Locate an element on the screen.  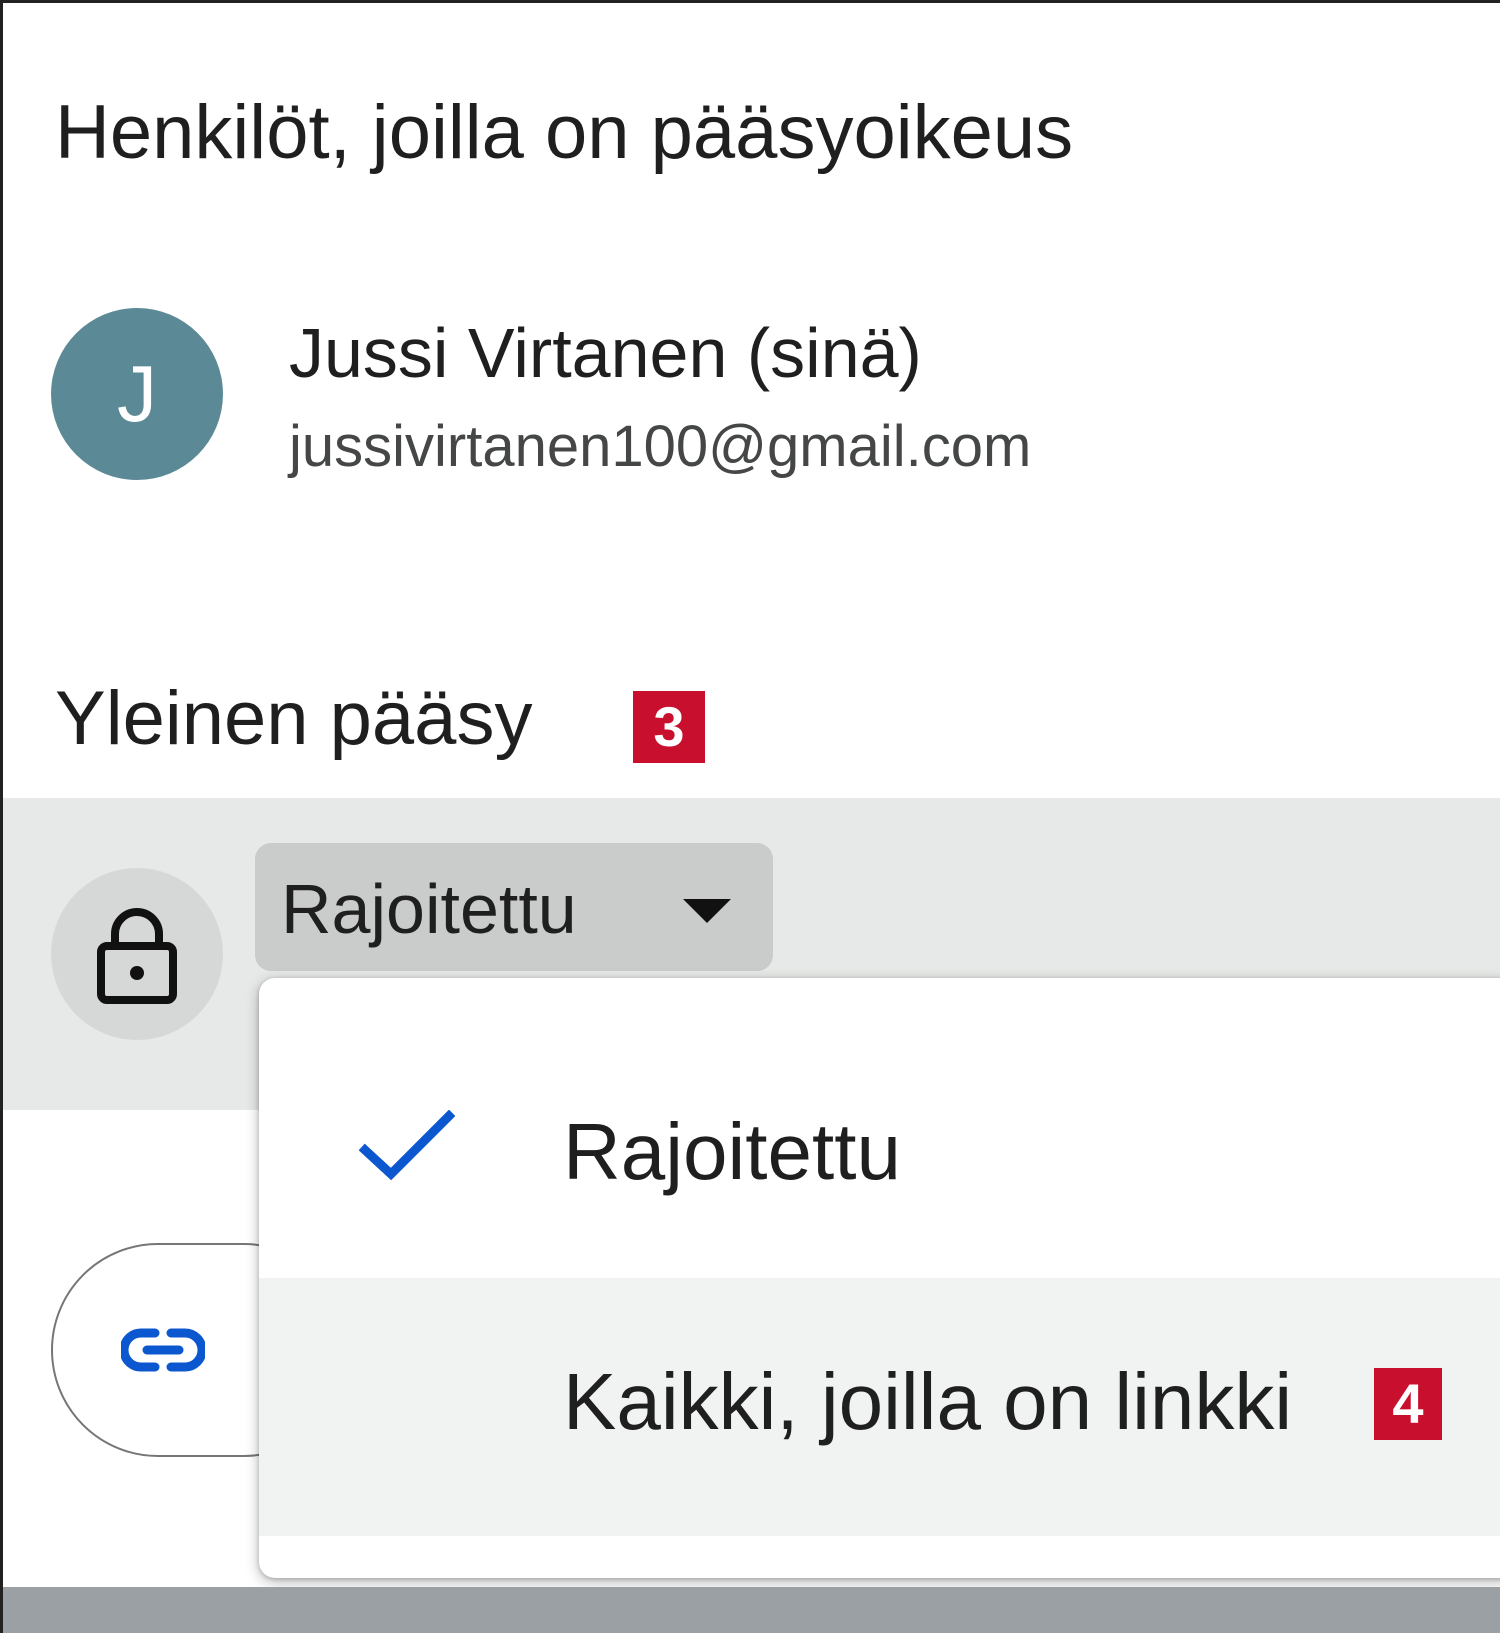
access-level-selected: Rajoitettu is located at coordinates (429, 909).